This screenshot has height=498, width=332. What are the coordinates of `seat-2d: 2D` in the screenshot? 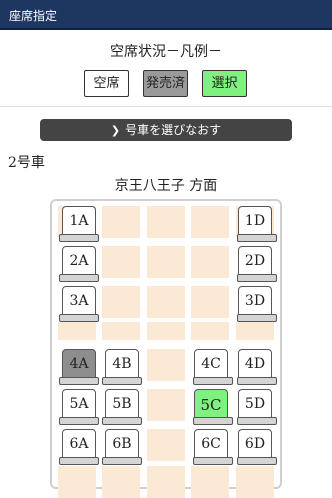 It's located at (257, 264).